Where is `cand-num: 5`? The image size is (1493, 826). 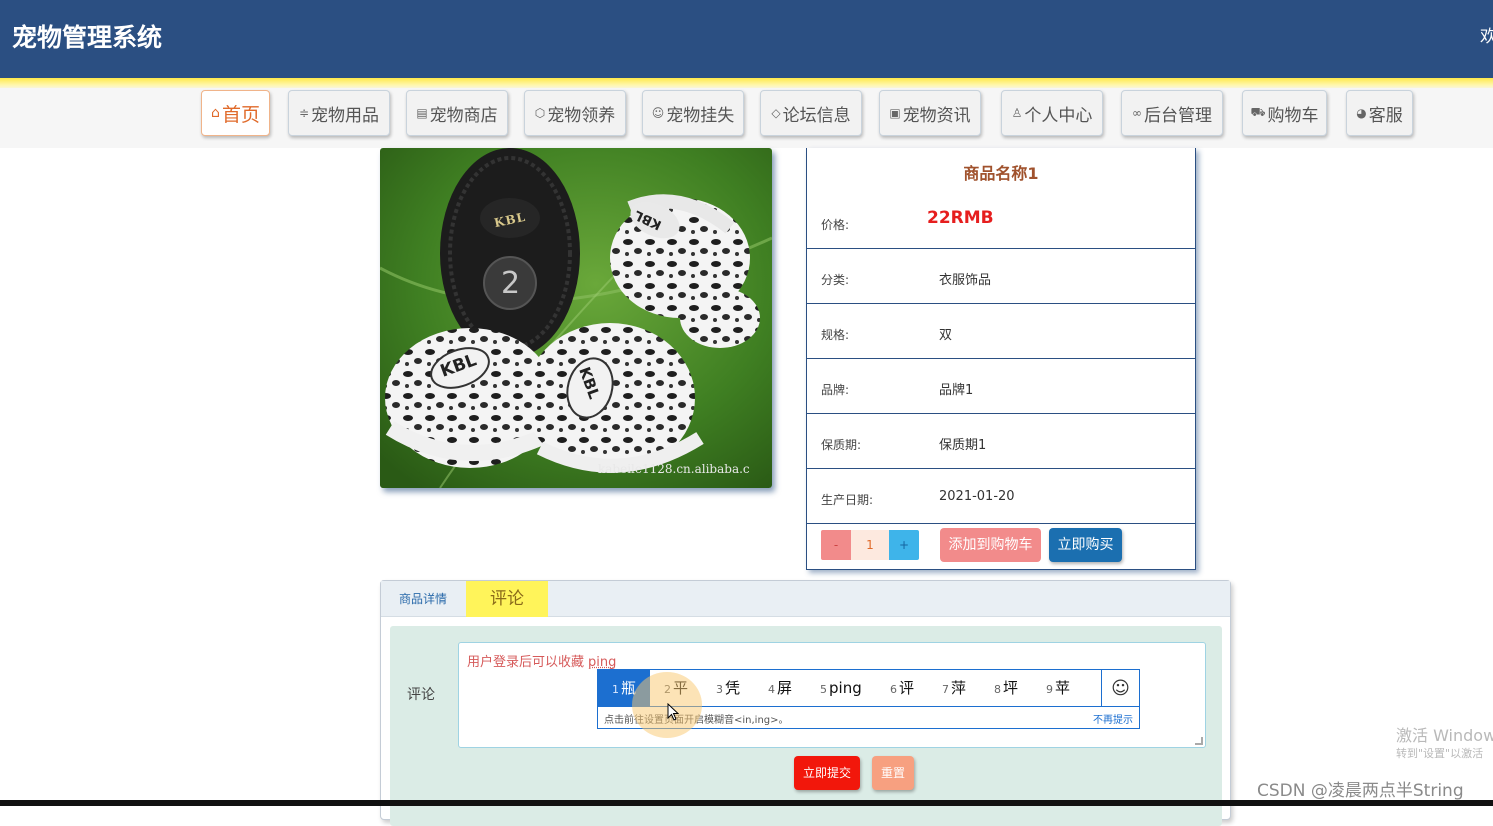 cand-num: 5 is located at coordinates (823, 689).